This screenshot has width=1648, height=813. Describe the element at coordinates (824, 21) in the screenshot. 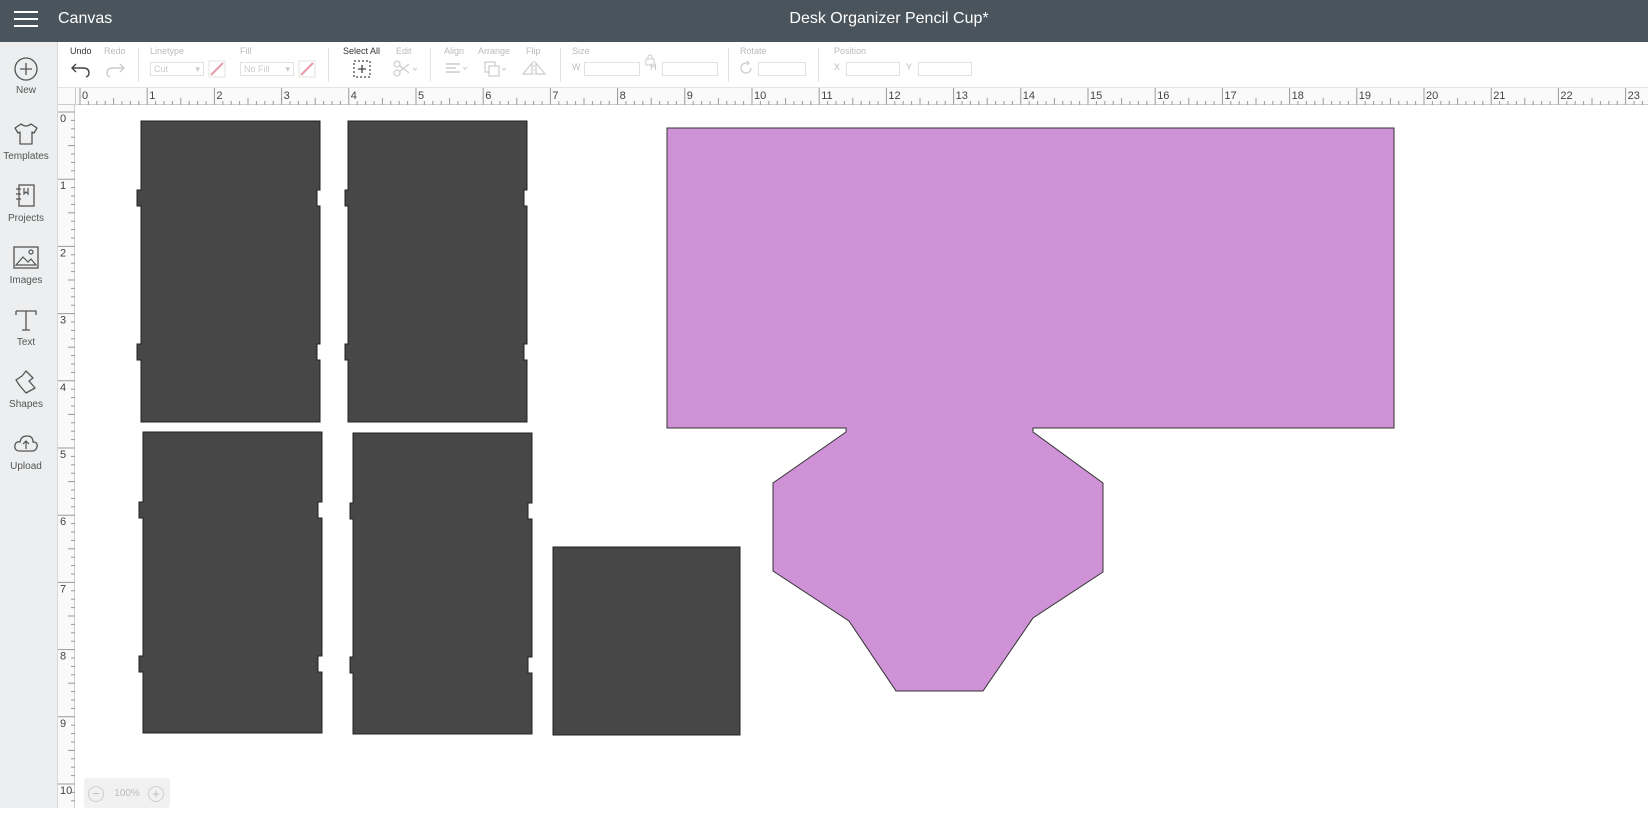

I see `top-bar: Canvas Desk Organizer Pencil Cup*` at that location.